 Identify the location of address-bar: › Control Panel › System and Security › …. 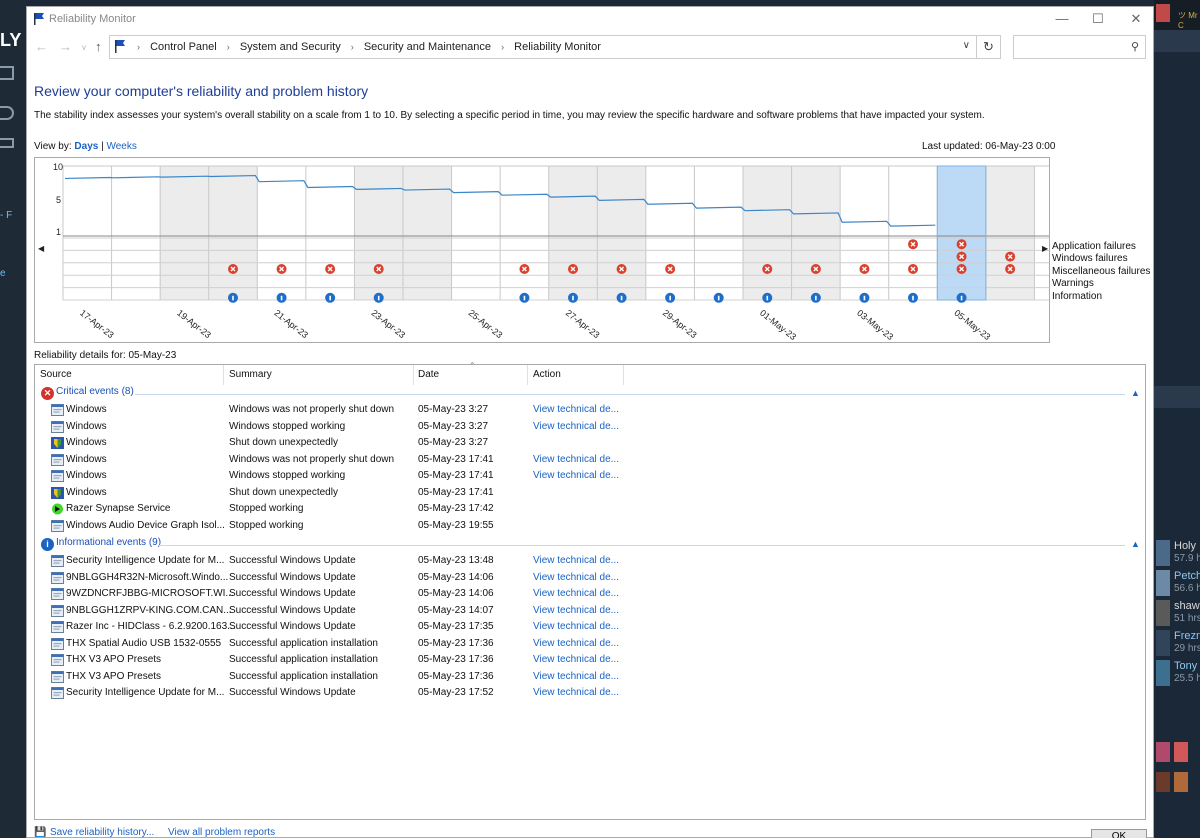
(543, 47).